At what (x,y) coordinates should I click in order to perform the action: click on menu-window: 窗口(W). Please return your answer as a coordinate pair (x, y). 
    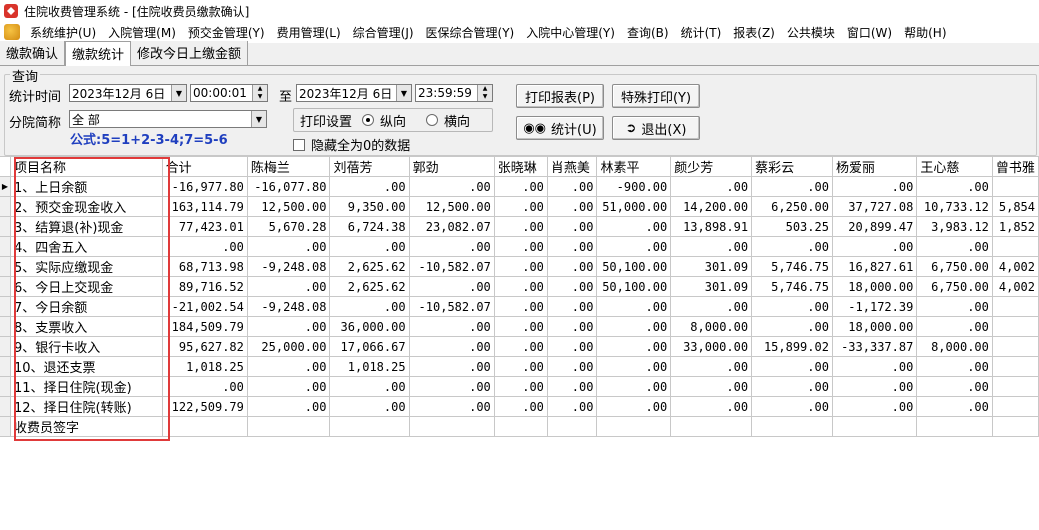
    Looking at the image, I should click on (869, 32).